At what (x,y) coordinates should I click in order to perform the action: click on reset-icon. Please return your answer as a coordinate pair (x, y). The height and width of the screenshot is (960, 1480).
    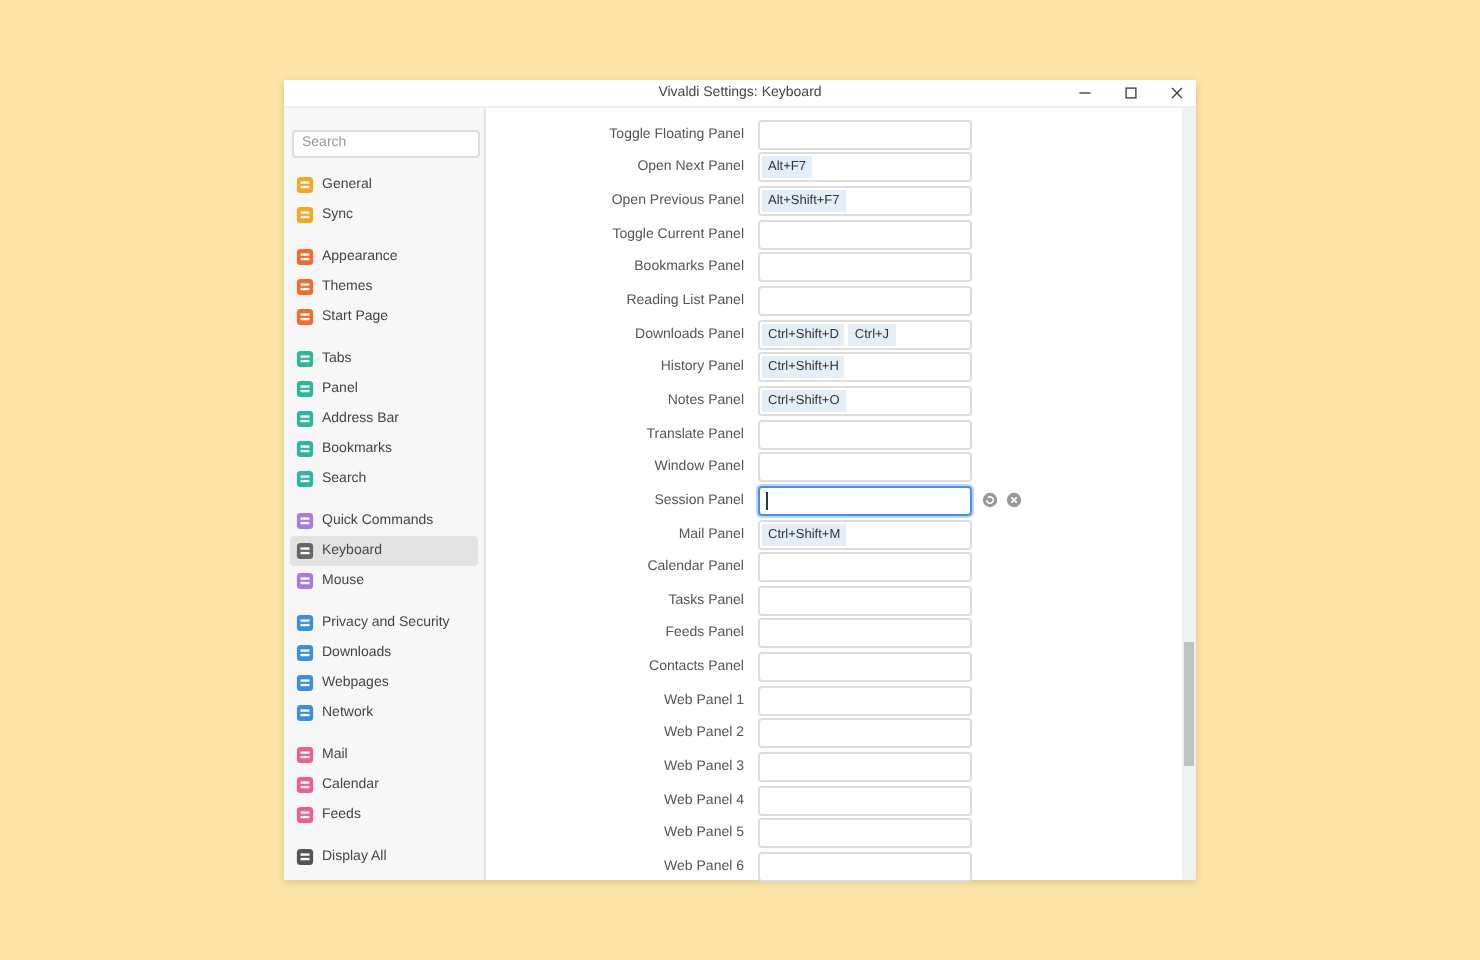
    Looking at the image, I should click on (990, 500).